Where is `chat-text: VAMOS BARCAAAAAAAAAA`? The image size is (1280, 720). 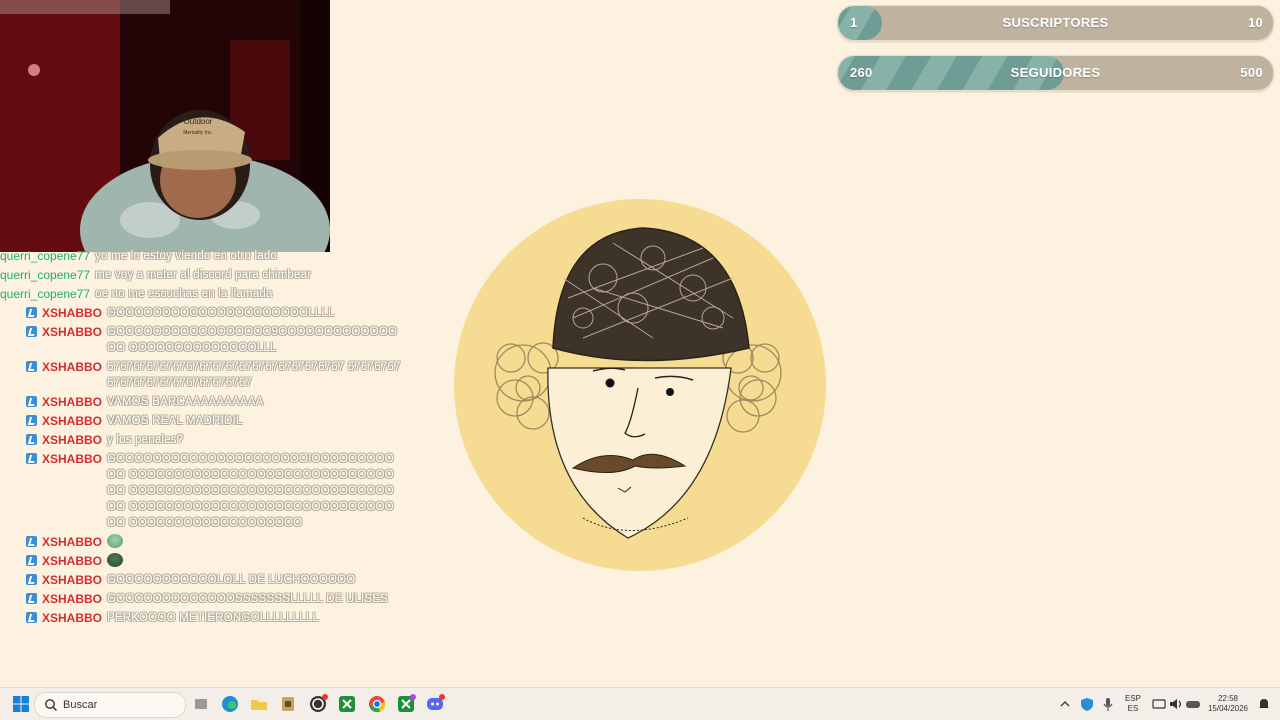 chat-text: VAMOS BARCAAAAAAAAAA is located at coordinates (185, 401).